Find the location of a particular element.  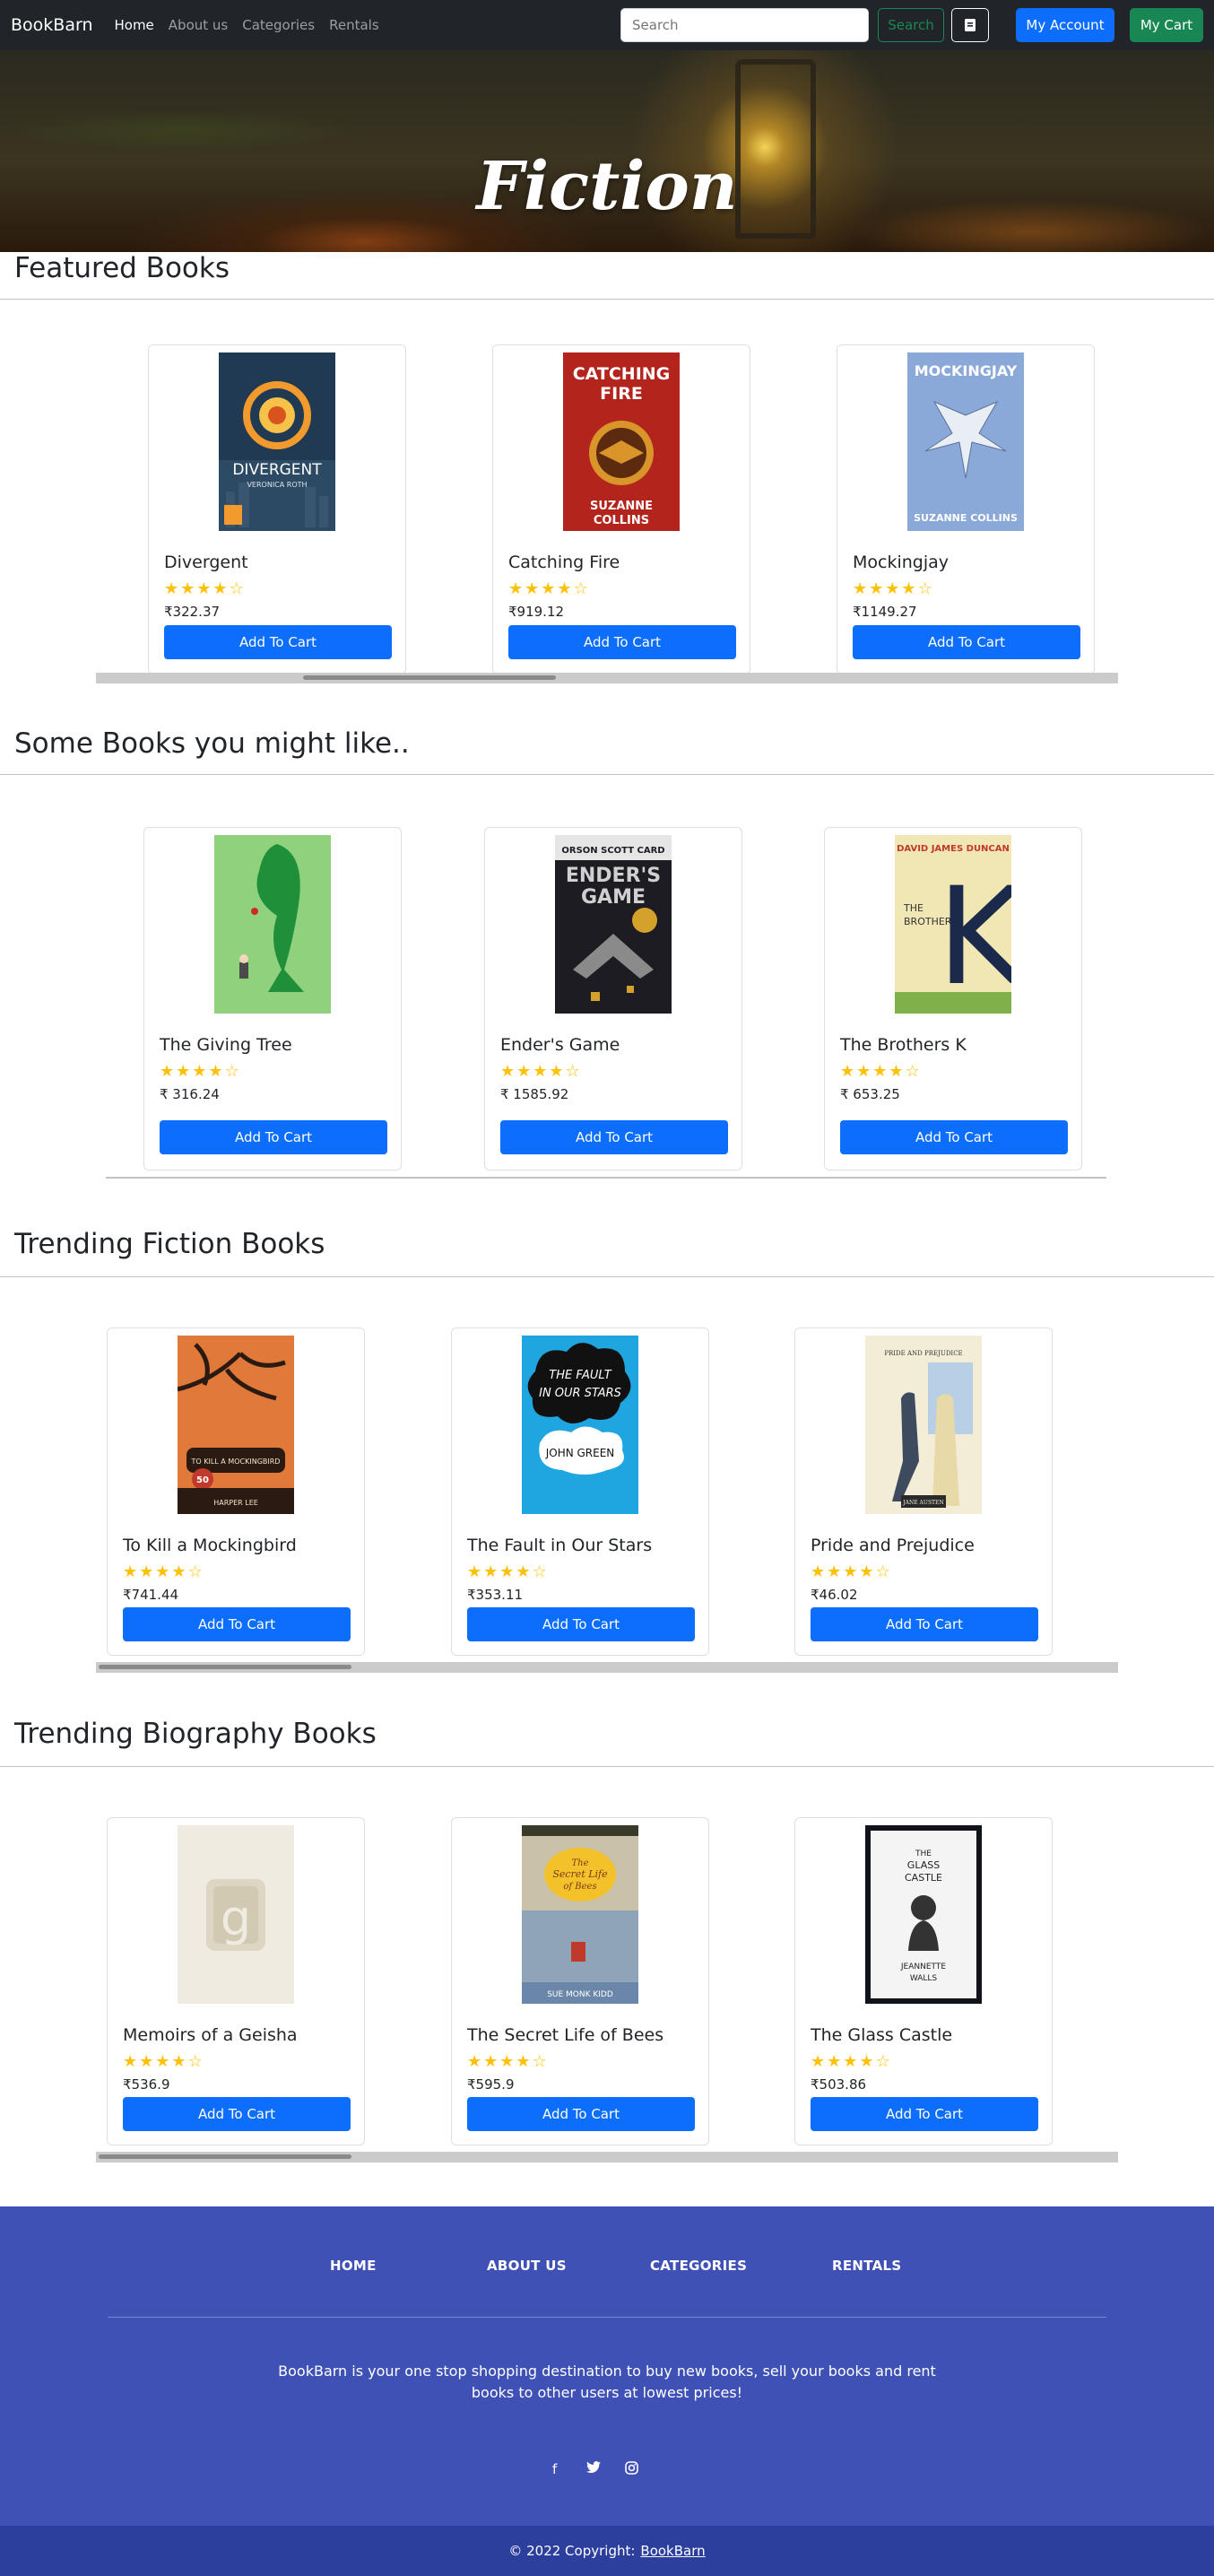

book-price: ₹353.11 is located at coordinates (496, 1595).